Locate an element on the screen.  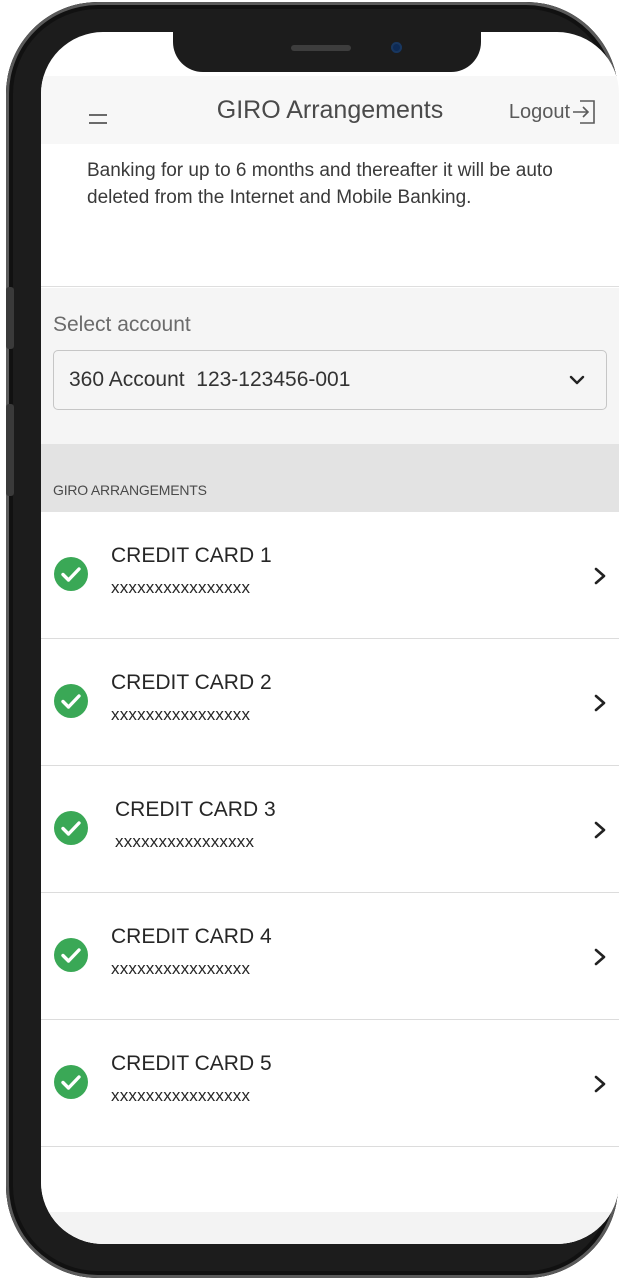
logout-label: Logout is located at coordinates (539, 111).